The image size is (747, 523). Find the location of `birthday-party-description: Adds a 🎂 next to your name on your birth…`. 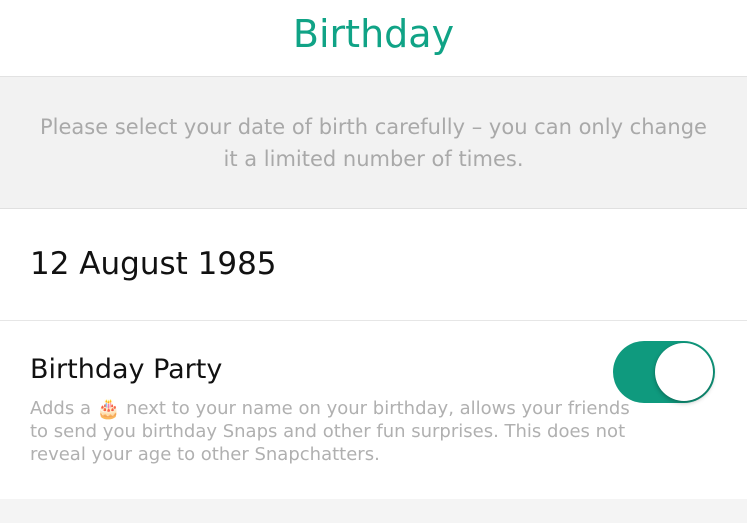

birthday-party-description: Adds a 🎂 next to your name on your birth… is located at coordinates (330, 431).